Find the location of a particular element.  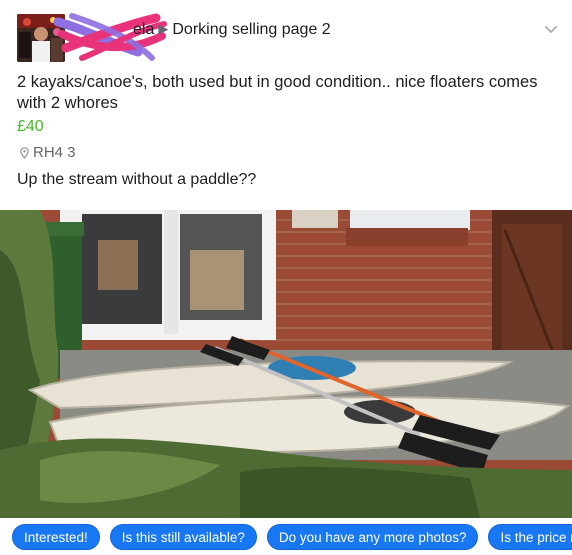

post-header: ela ▶ Dorking selling page 2 is located at coordinates (286, 34).